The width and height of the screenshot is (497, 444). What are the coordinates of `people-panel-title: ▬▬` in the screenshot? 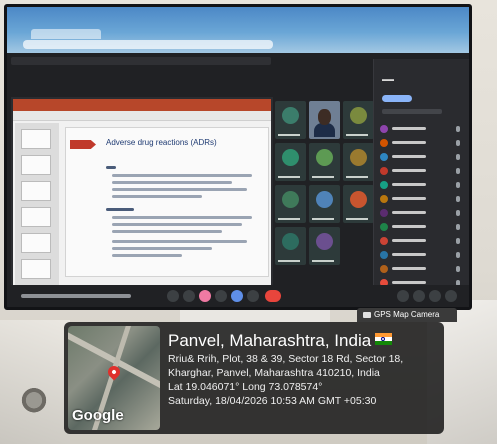 It's located at (388, 80).